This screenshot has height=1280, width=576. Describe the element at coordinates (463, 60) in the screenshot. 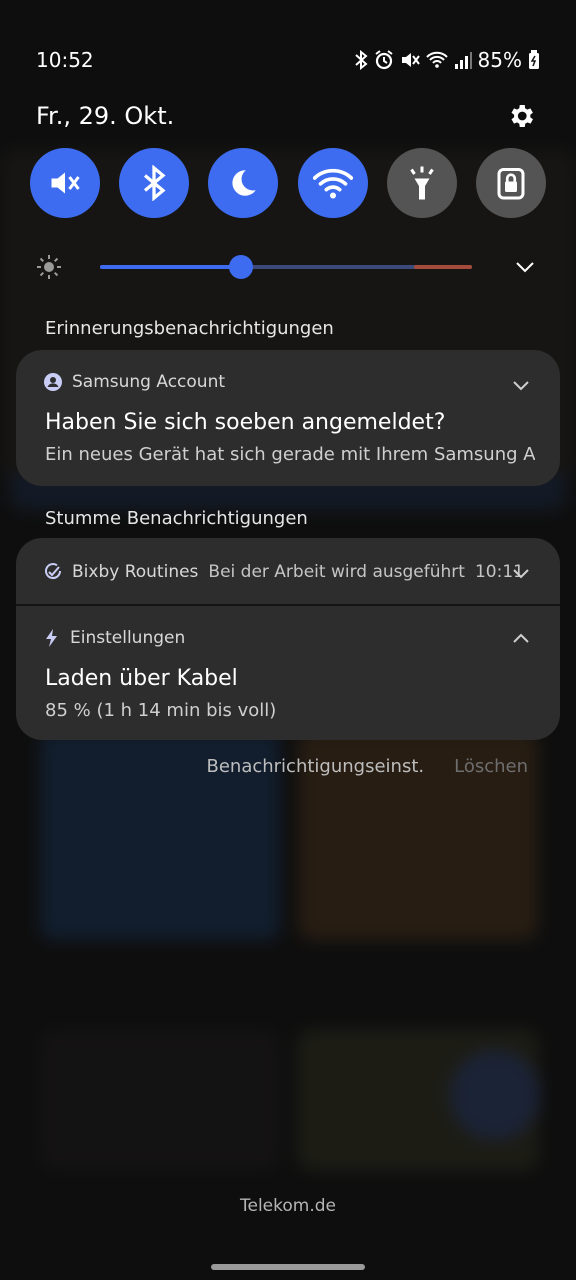

I see `signal-icon` at that location.